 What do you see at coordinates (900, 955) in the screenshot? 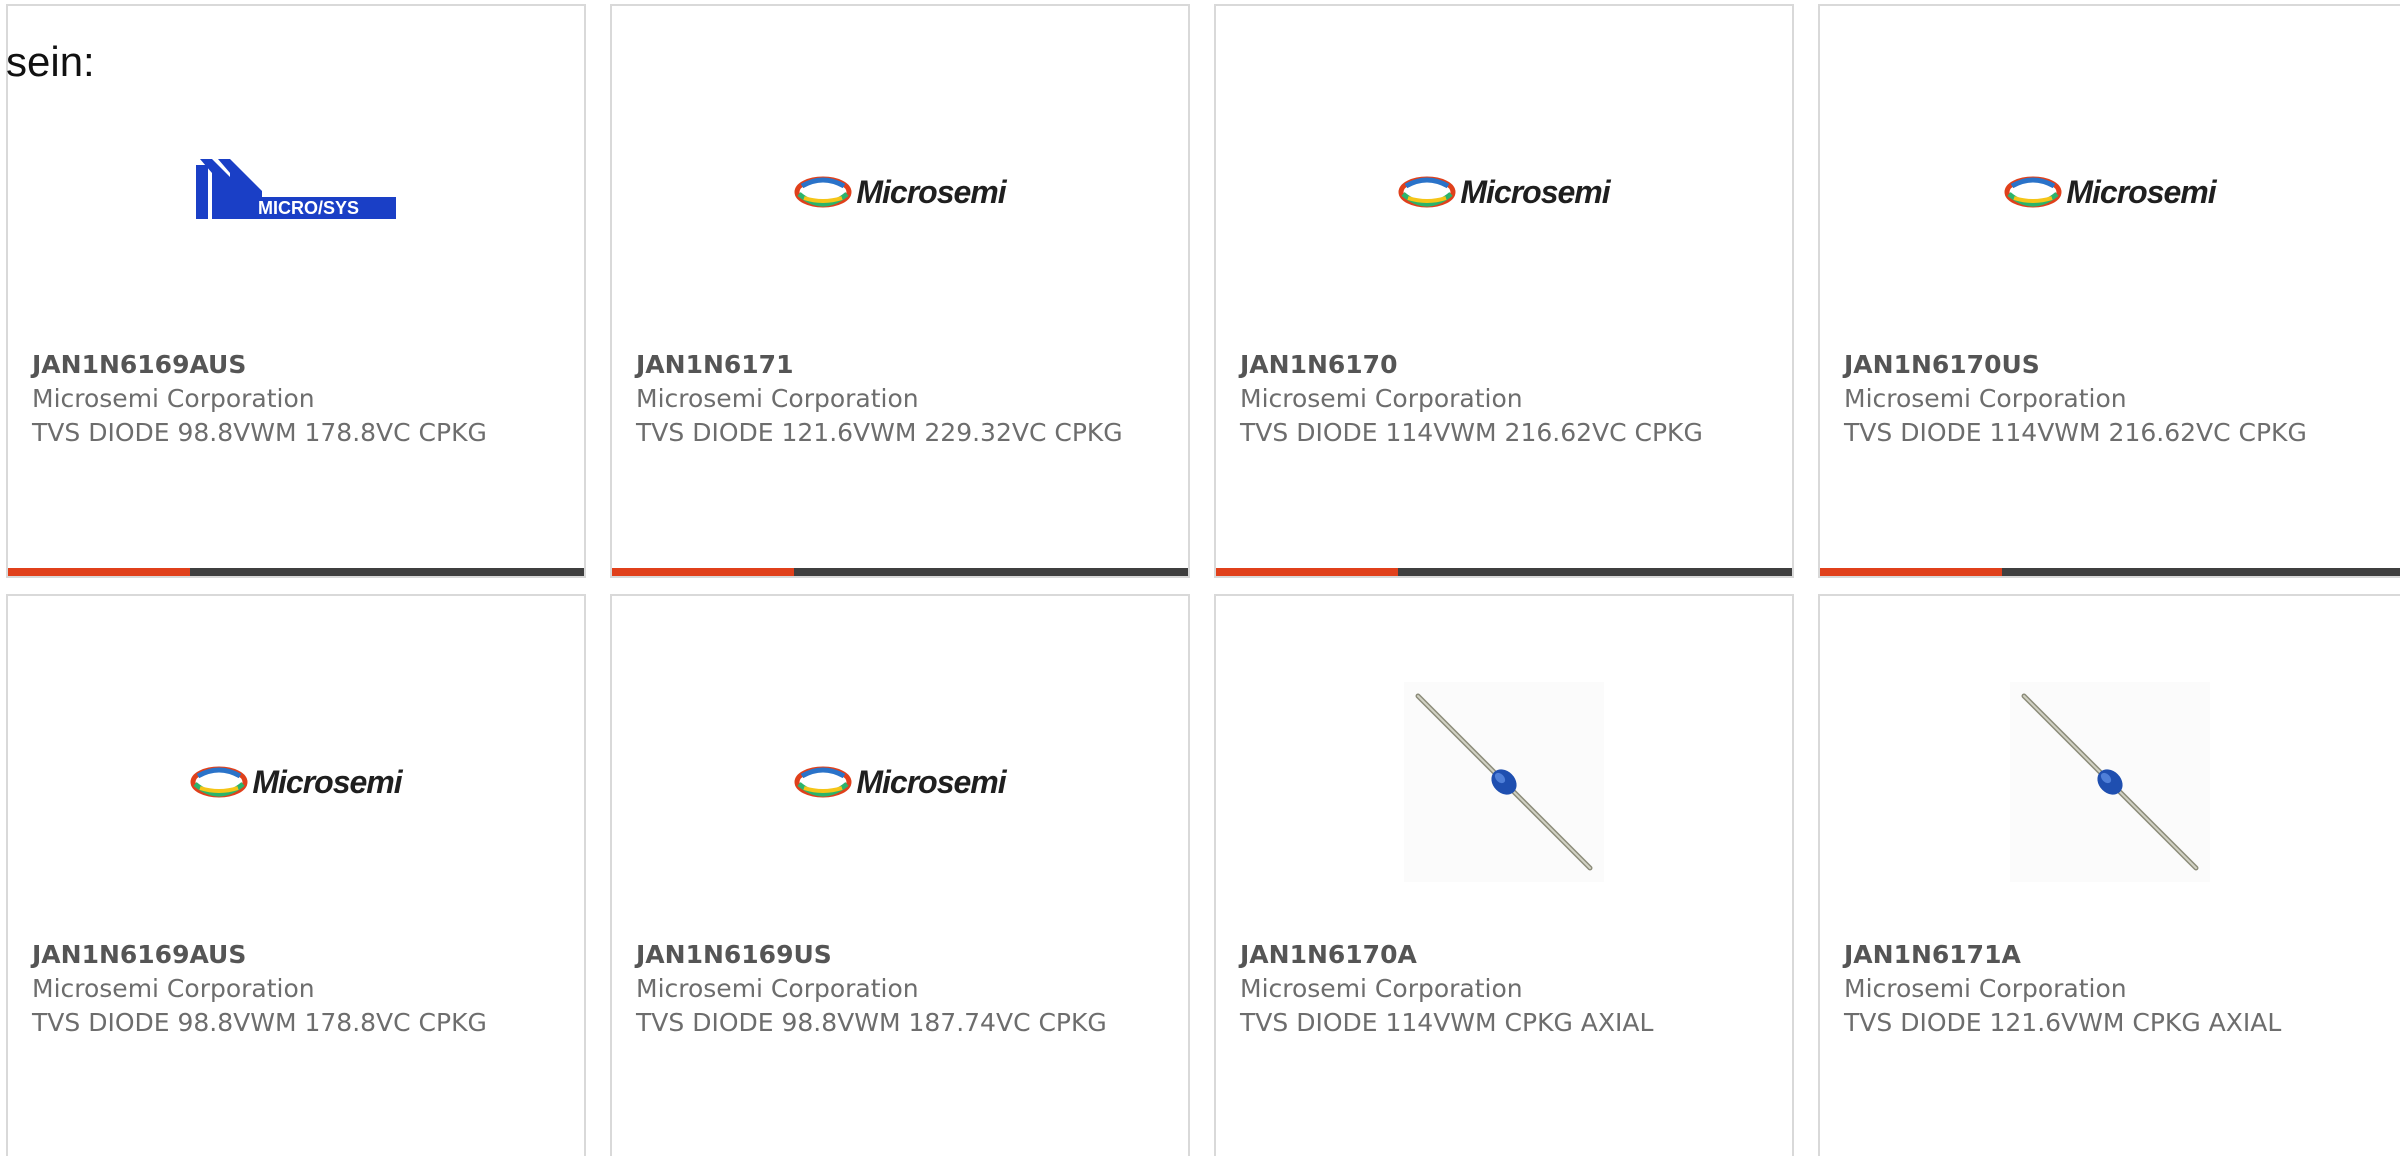
I see `part-number-link: JAN1N6169US` at bounding box center [900, 955].